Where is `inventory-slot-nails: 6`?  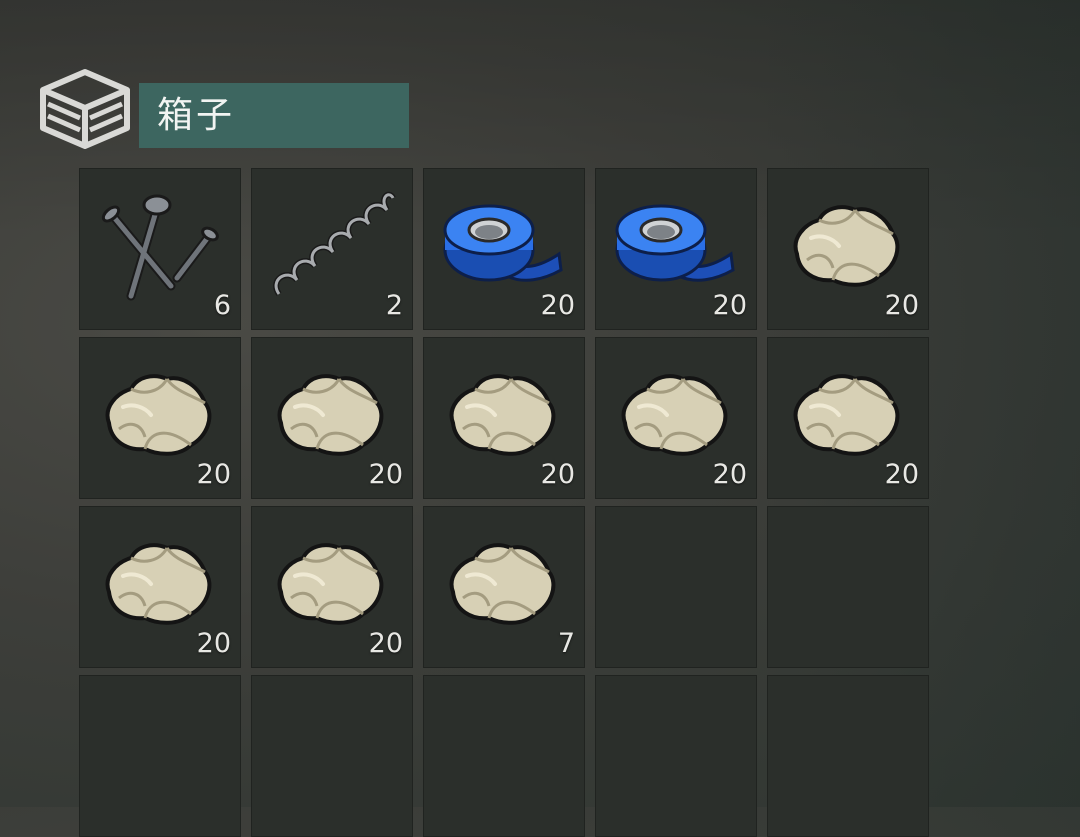 inventory-slot-nails: 6 is located at coordinates (160, 249).